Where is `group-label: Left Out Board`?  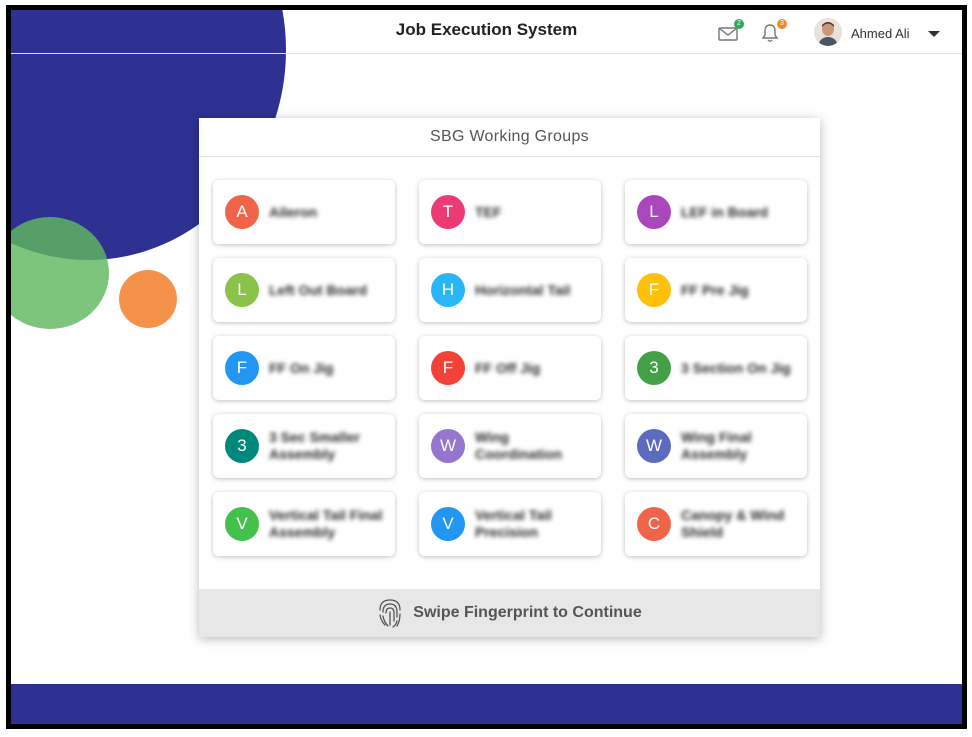 group-label: Left Out Board is located at coordinates (318, 289).